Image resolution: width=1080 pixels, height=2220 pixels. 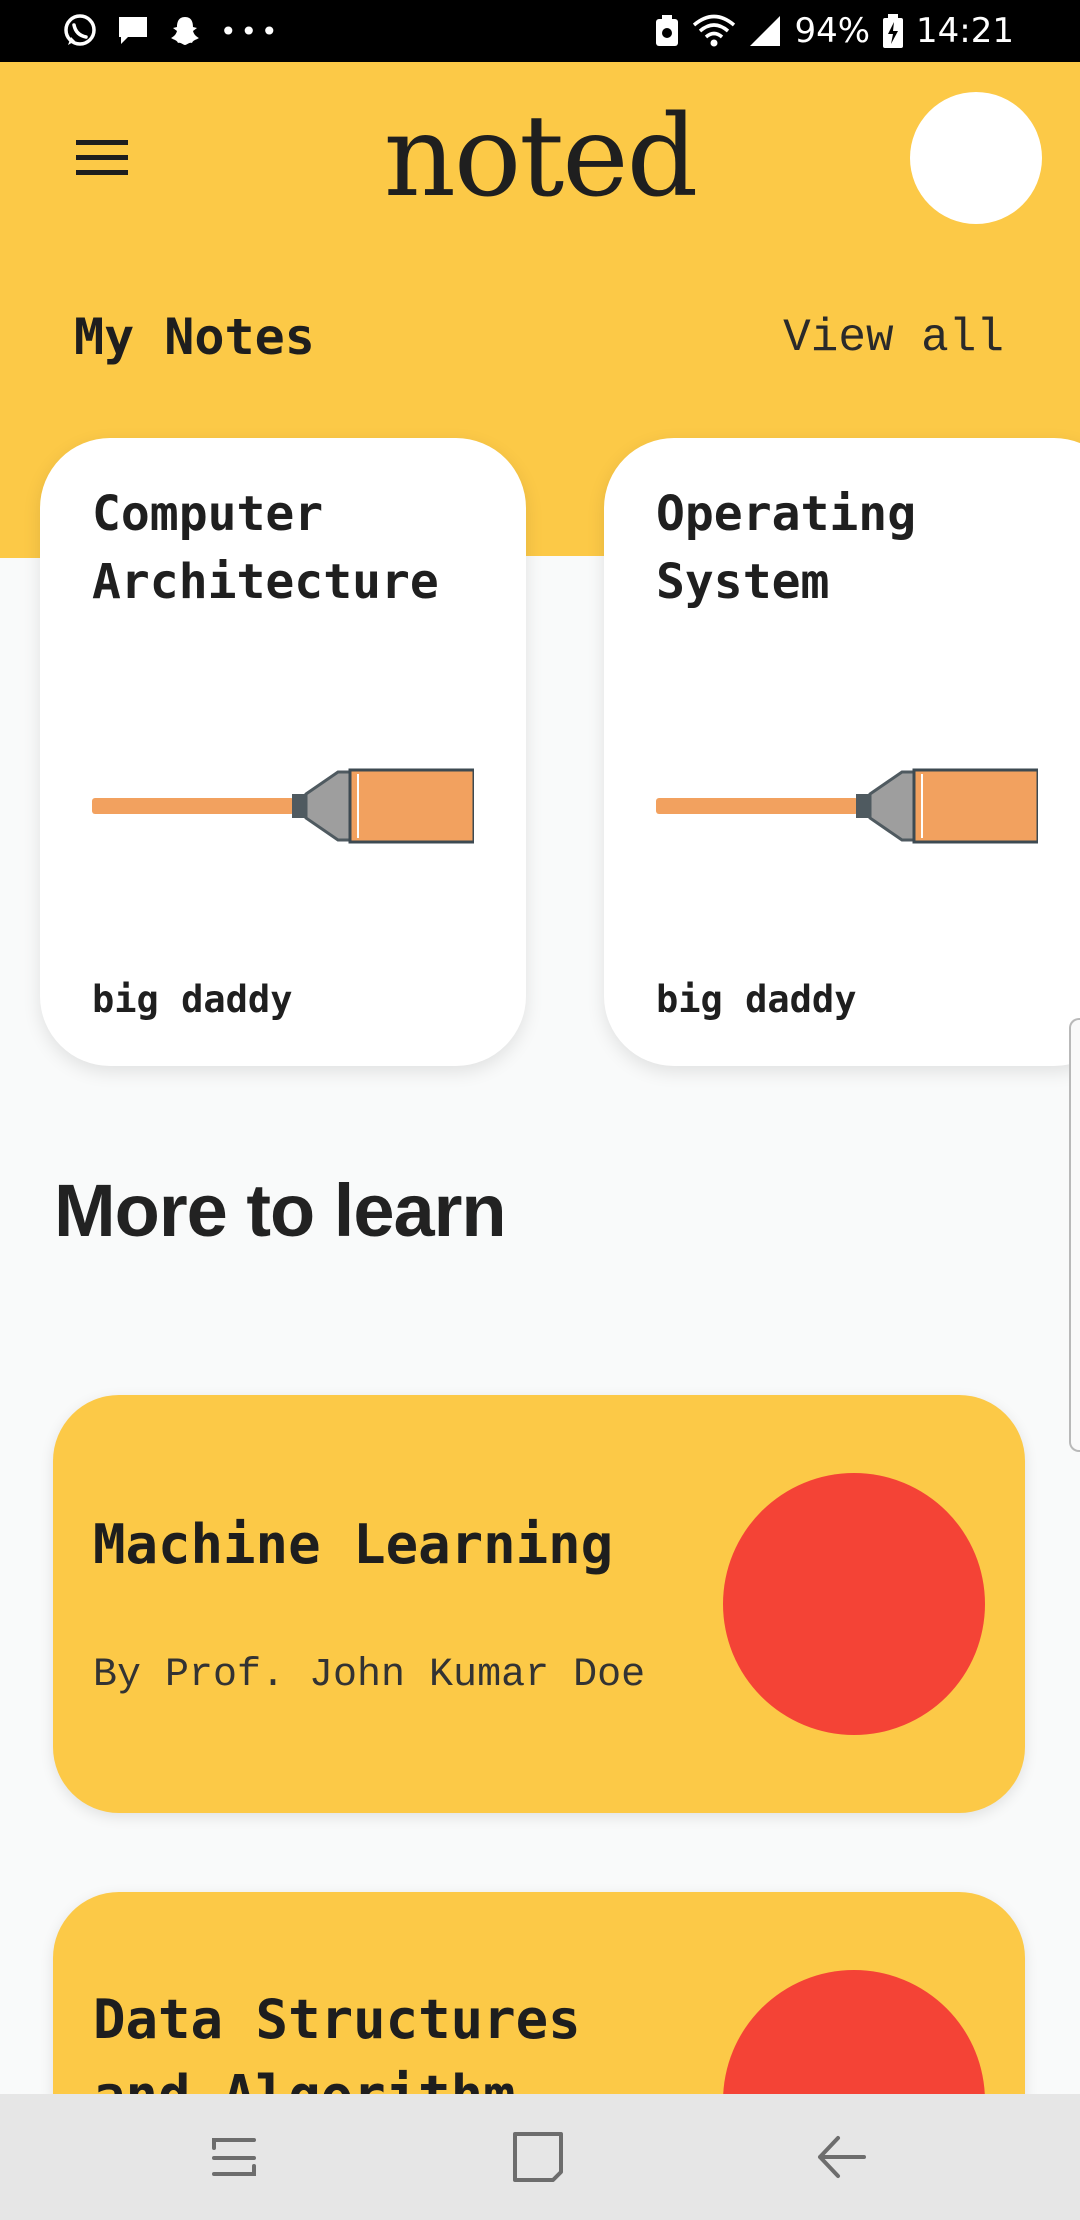 What do you see at coordinates (353, 1544) in the screenshot?
I see `course-title: Machine Learning` at bounding box center [353, 1544].